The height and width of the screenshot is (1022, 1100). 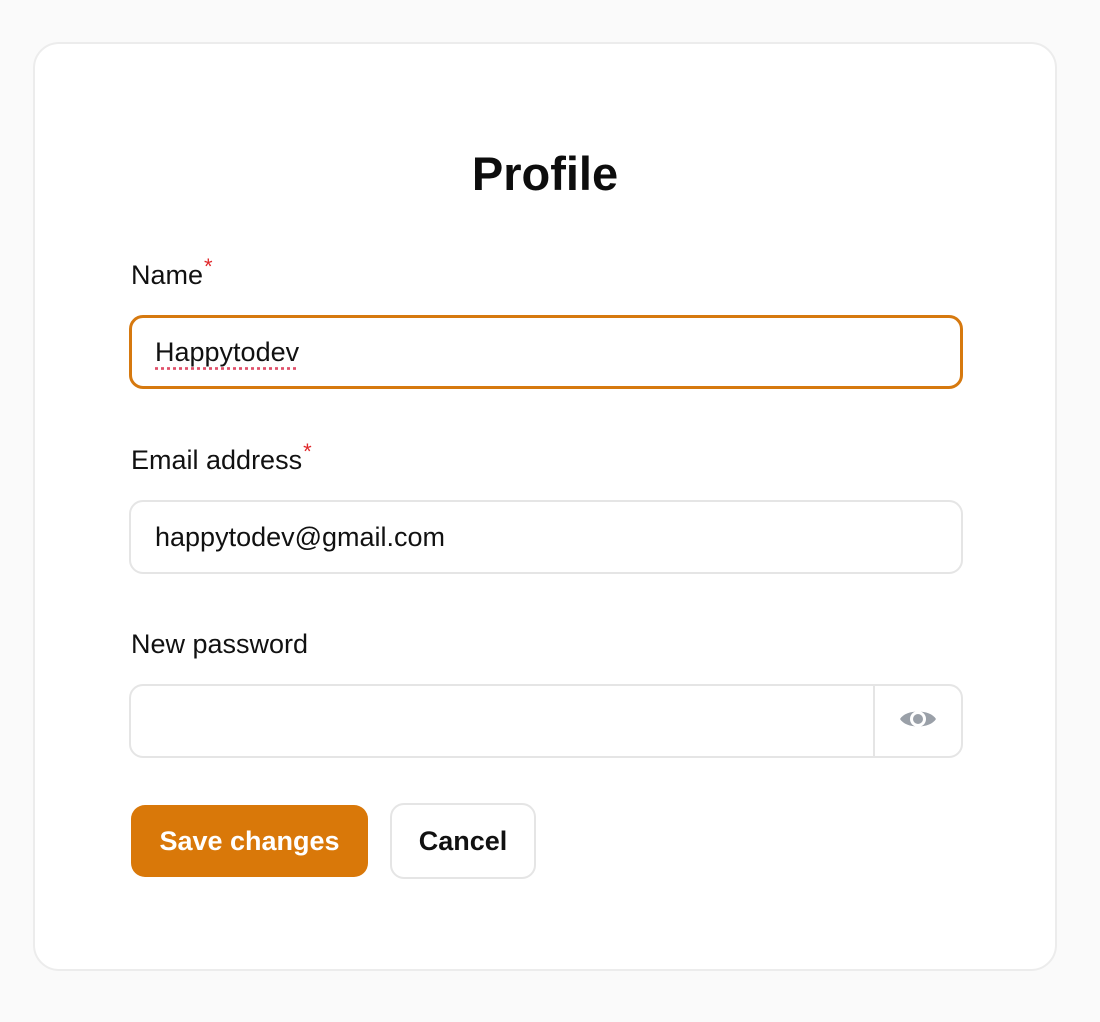 I want to click on toggle-password-visibility-button, so click(x=917, y=721).